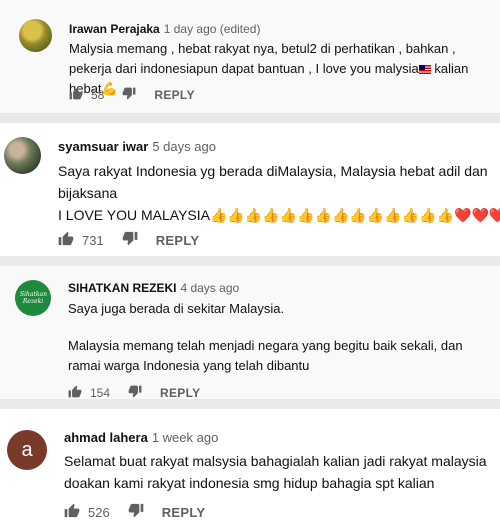 The height and width of the screenshot is (530, 500). What do you see at coordinates (93, 240) in the screenshot?
I see `like-count: 731` at bounding box center [93, 240].